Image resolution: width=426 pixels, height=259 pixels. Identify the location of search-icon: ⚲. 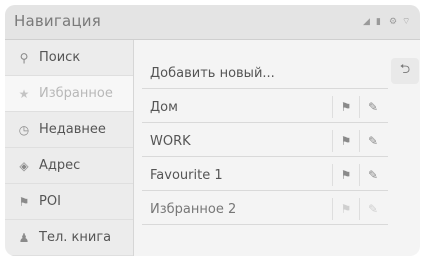
(24, 57).